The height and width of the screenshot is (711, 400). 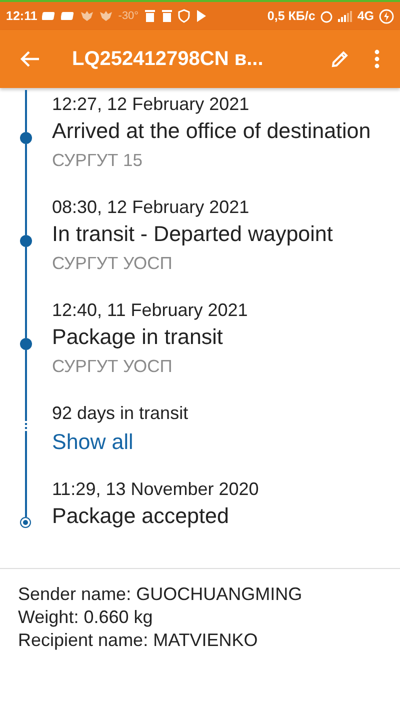 What do you see at coordinates (93, 442) in the screenshot?
I see `show-all-link: Show all` at bounding box center [93, 442].